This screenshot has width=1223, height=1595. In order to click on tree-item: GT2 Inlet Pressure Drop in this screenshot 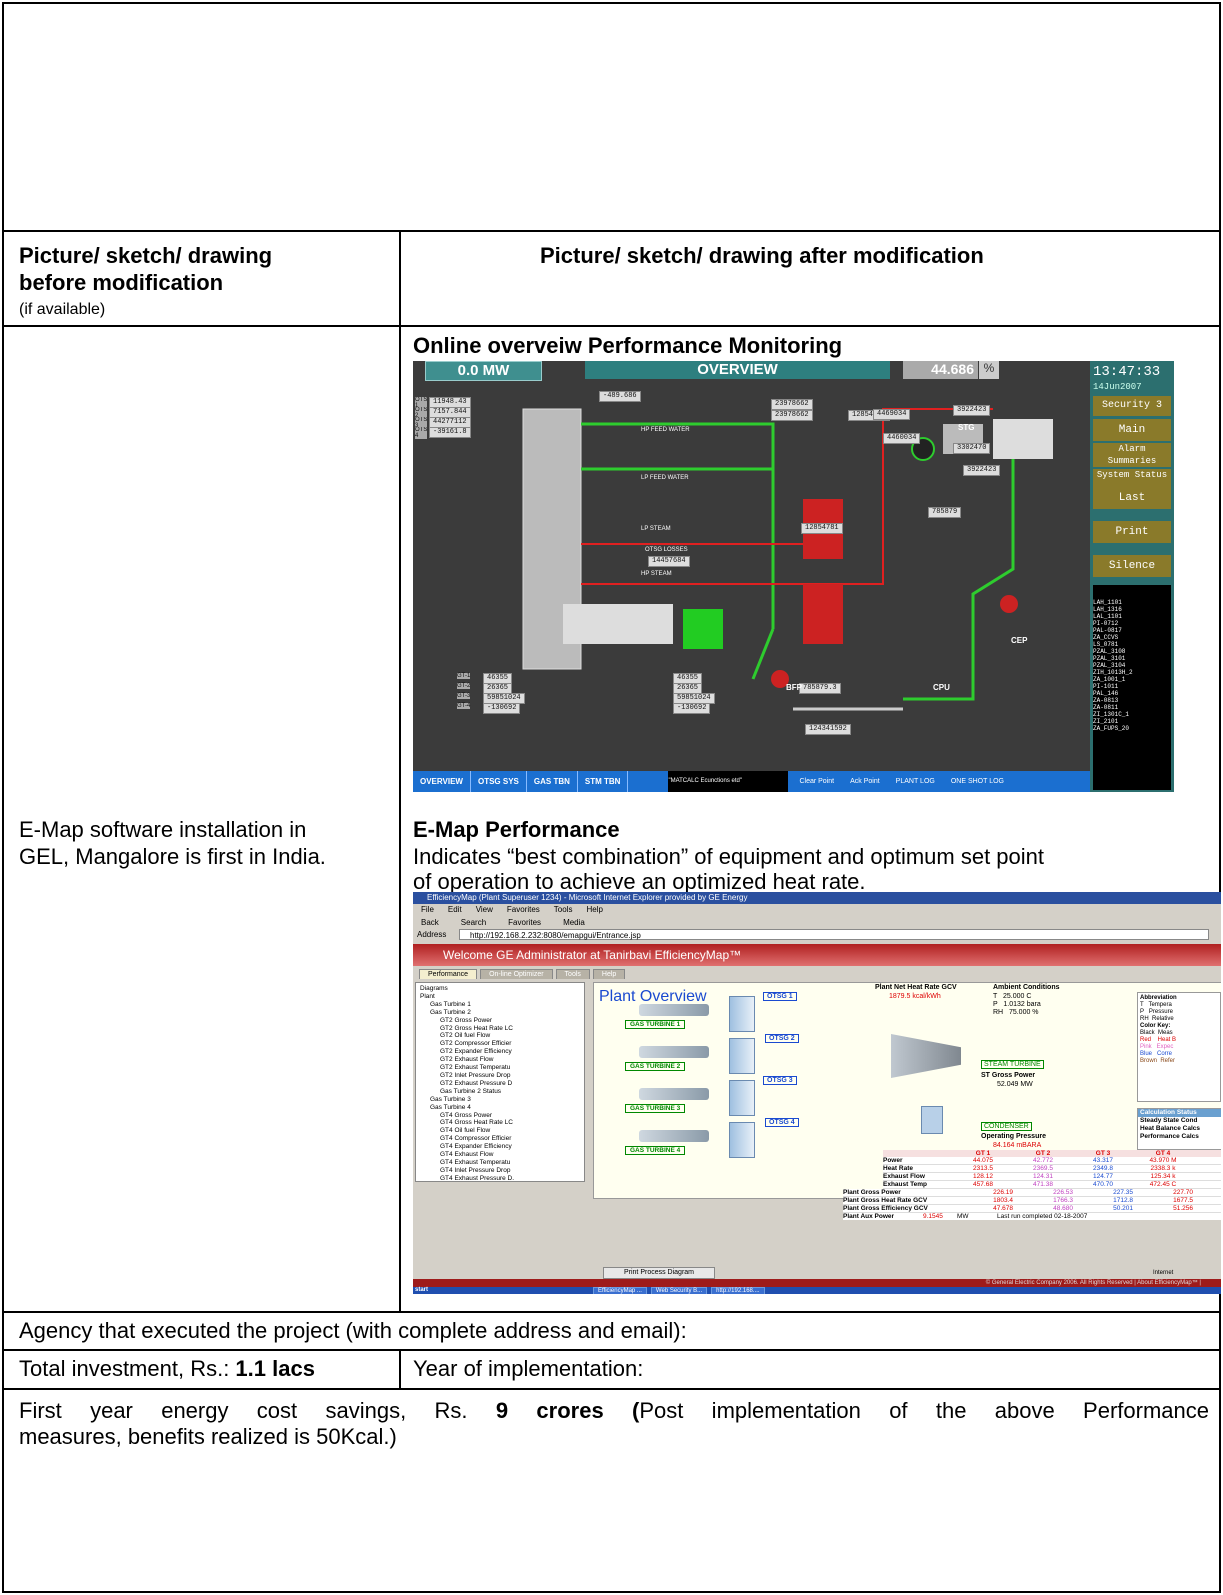, I will do `click(500, 1076)`.